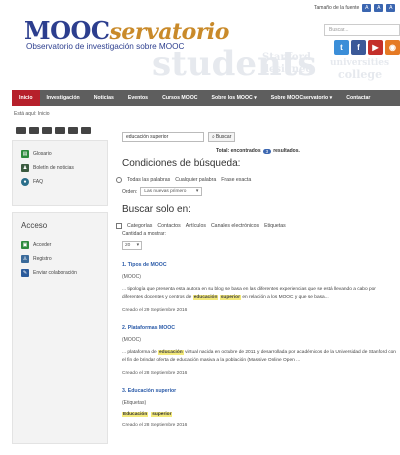  I want to click on order-select: Las nuevas primero ▾, so click(171, 191).